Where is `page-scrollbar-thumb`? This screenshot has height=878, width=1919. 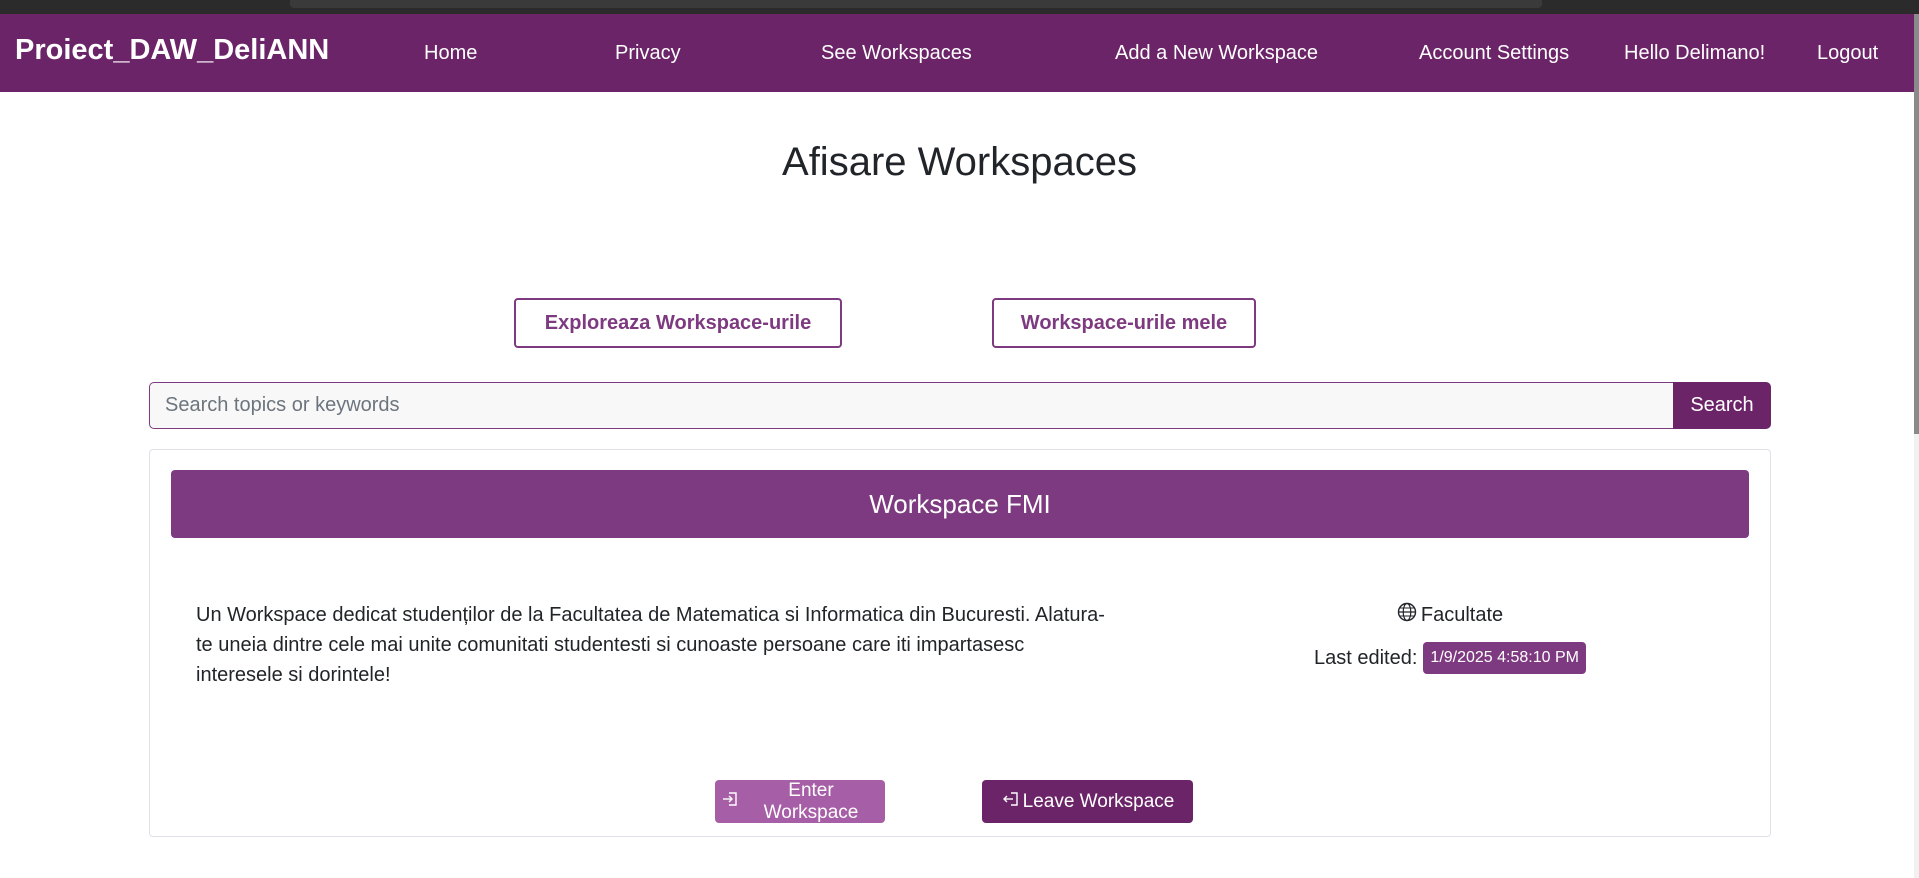 page-scrollbar-thumb is located at coordinates (1916, 224).